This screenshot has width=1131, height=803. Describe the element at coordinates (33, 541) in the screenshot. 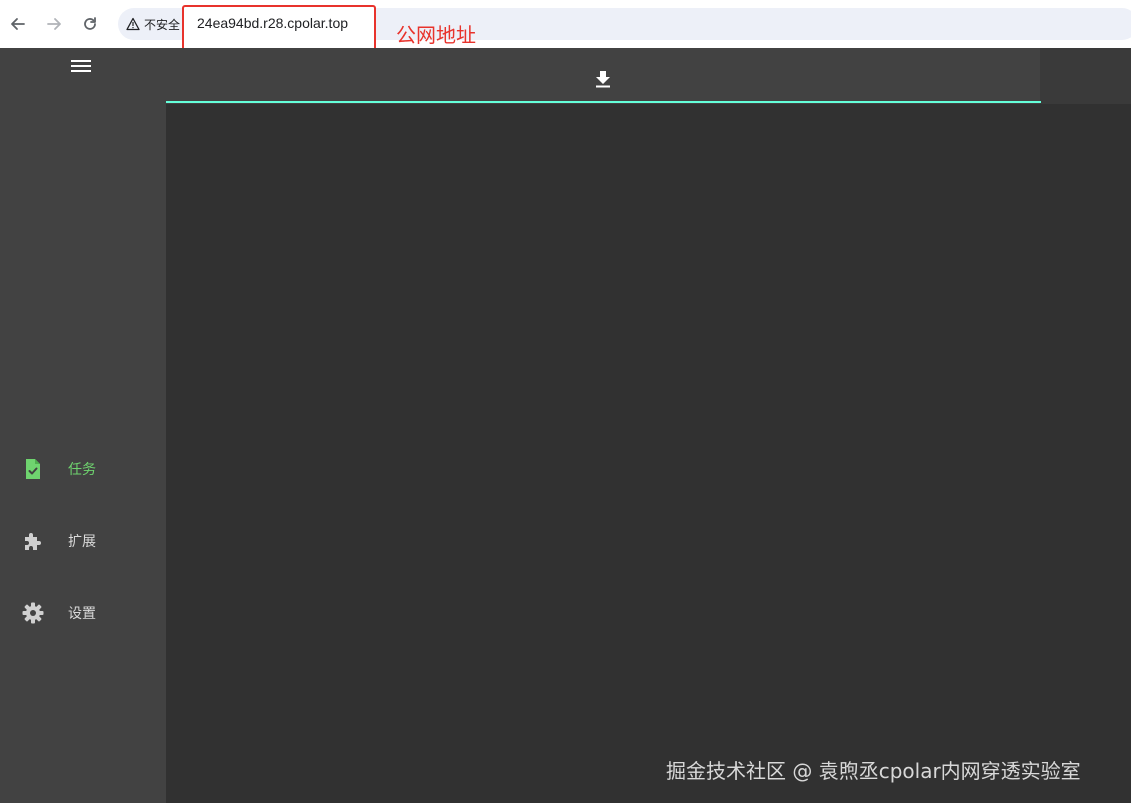

I see `puzzle-piece-icon` at that location.